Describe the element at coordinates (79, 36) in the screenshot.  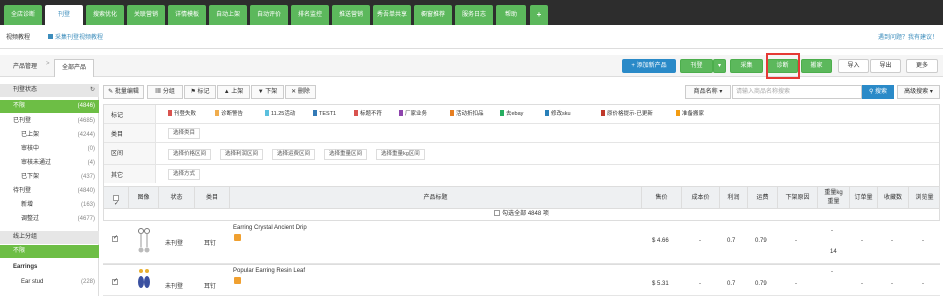
I see `video-tutorial-link: 采集刊登视频教程` at that location.